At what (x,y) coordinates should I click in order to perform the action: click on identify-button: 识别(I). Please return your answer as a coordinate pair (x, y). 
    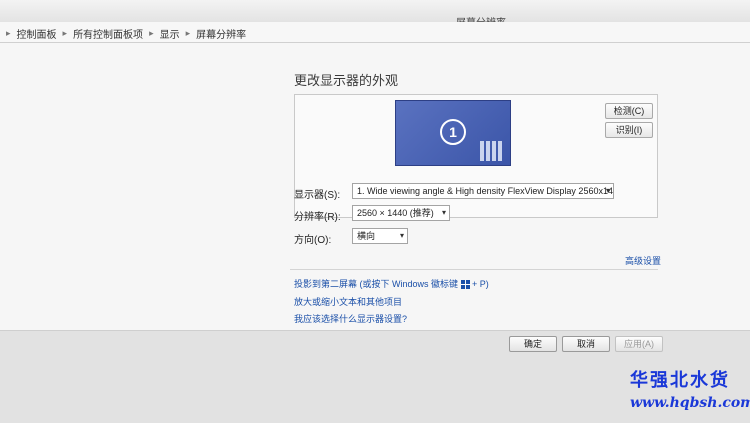
    Looking at the image, I should click on (629, 130).